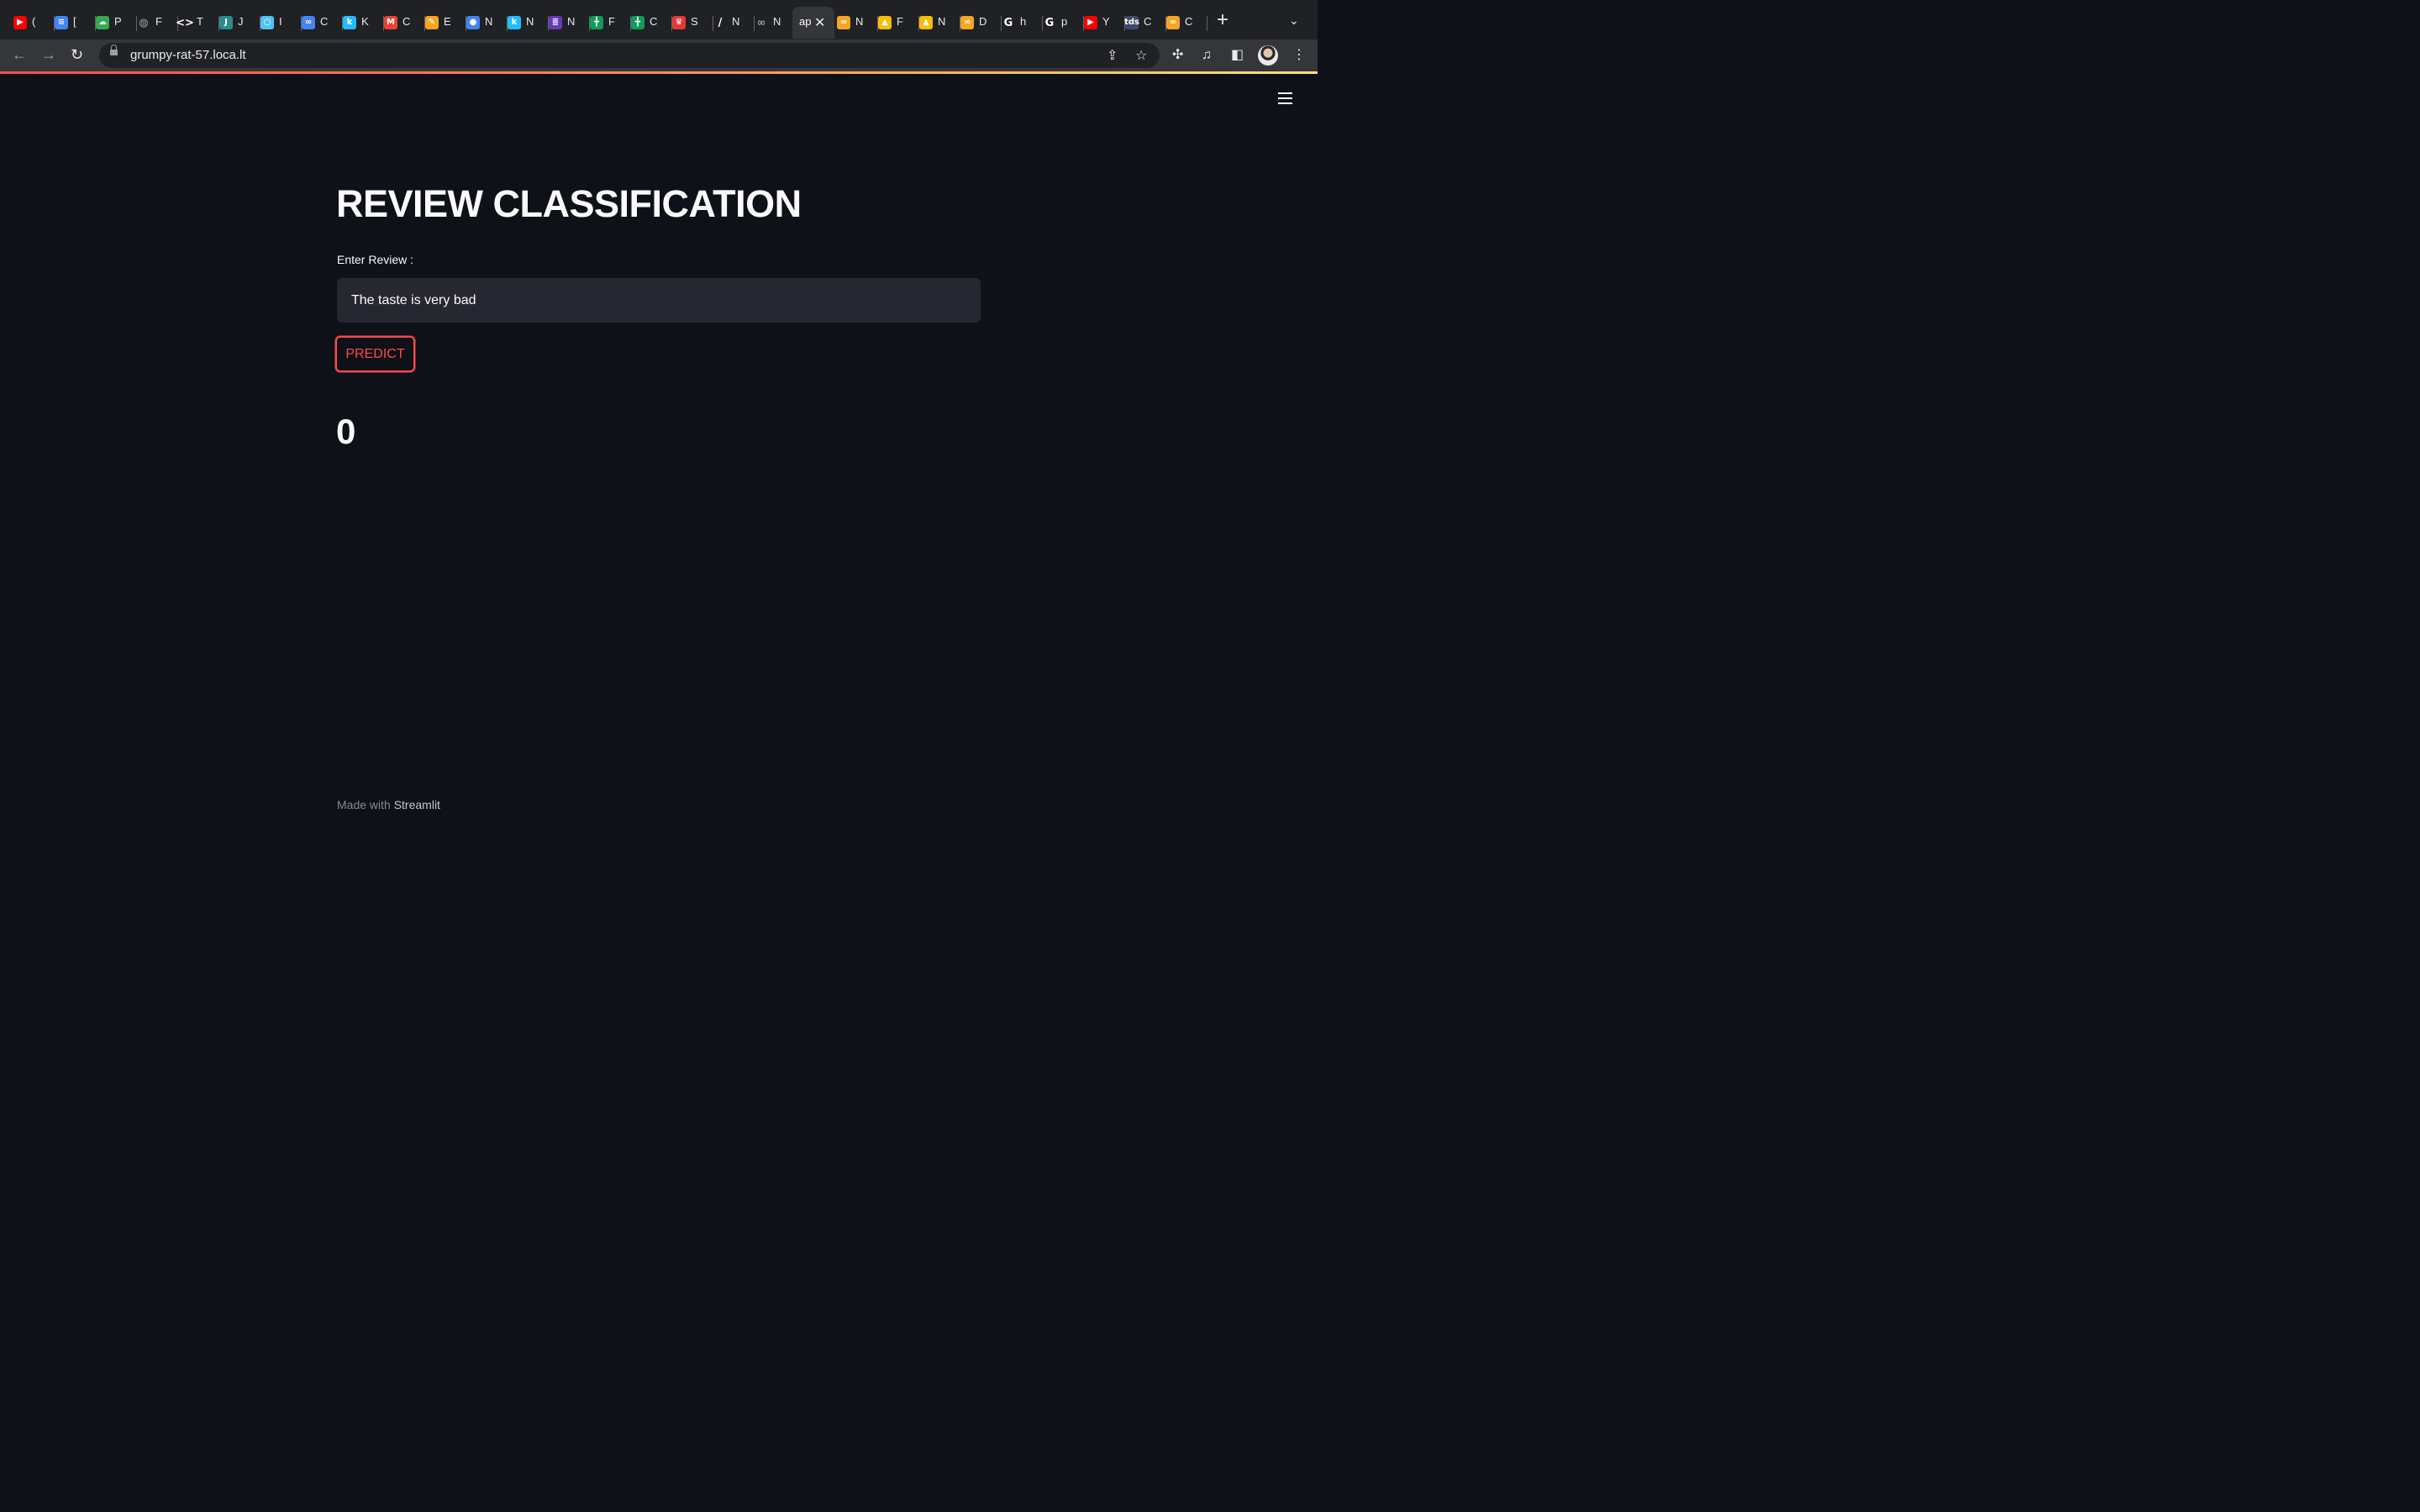 This screenshot has height=1512, width=2420. Describe the element at coordinates (19, 54) in the screenshot. I see `back-arrow-icon: ←` at that location.